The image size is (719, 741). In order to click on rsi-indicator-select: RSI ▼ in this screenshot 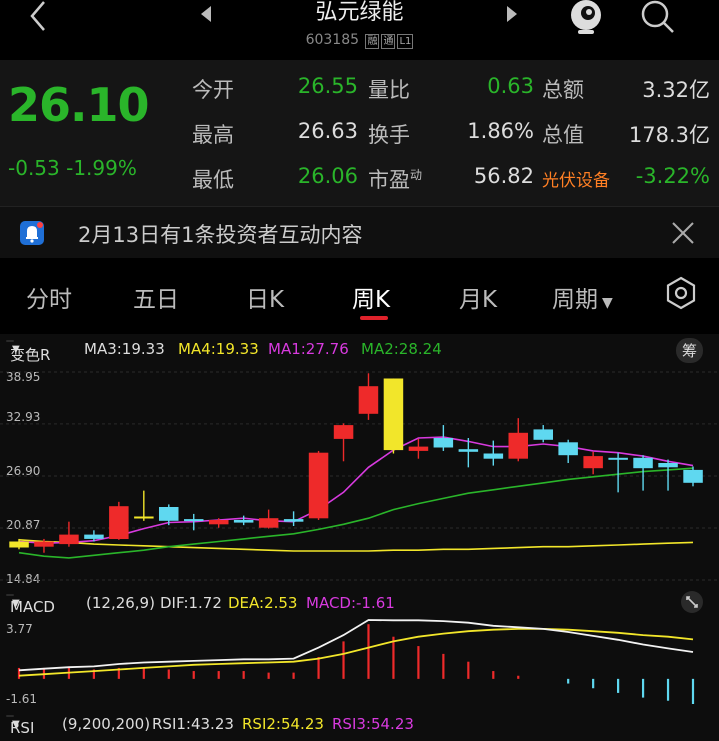, I will do `click(20, 726)`.